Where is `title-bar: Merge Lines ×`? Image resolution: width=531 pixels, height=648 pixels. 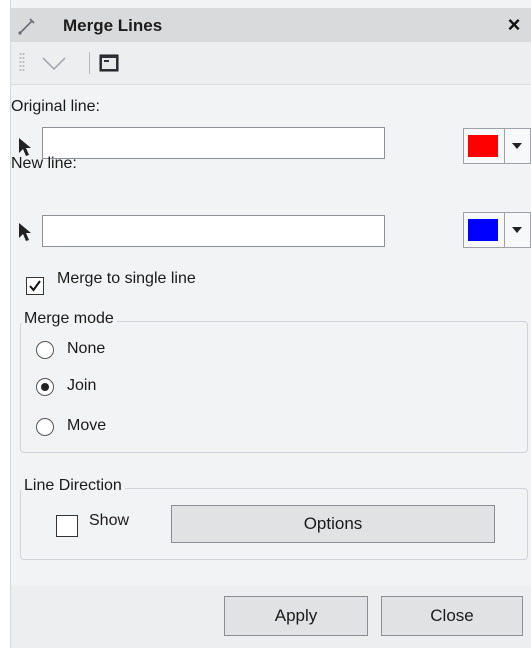 title-bar: Merge Lines × is located at coordinates (271, 25).